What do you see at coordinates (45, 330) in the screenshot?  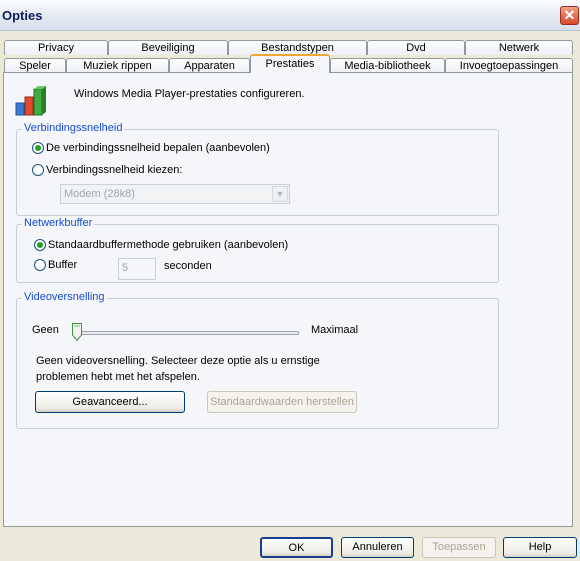 I see `slider-min-label: Geen` at bounding box center [45, 330].